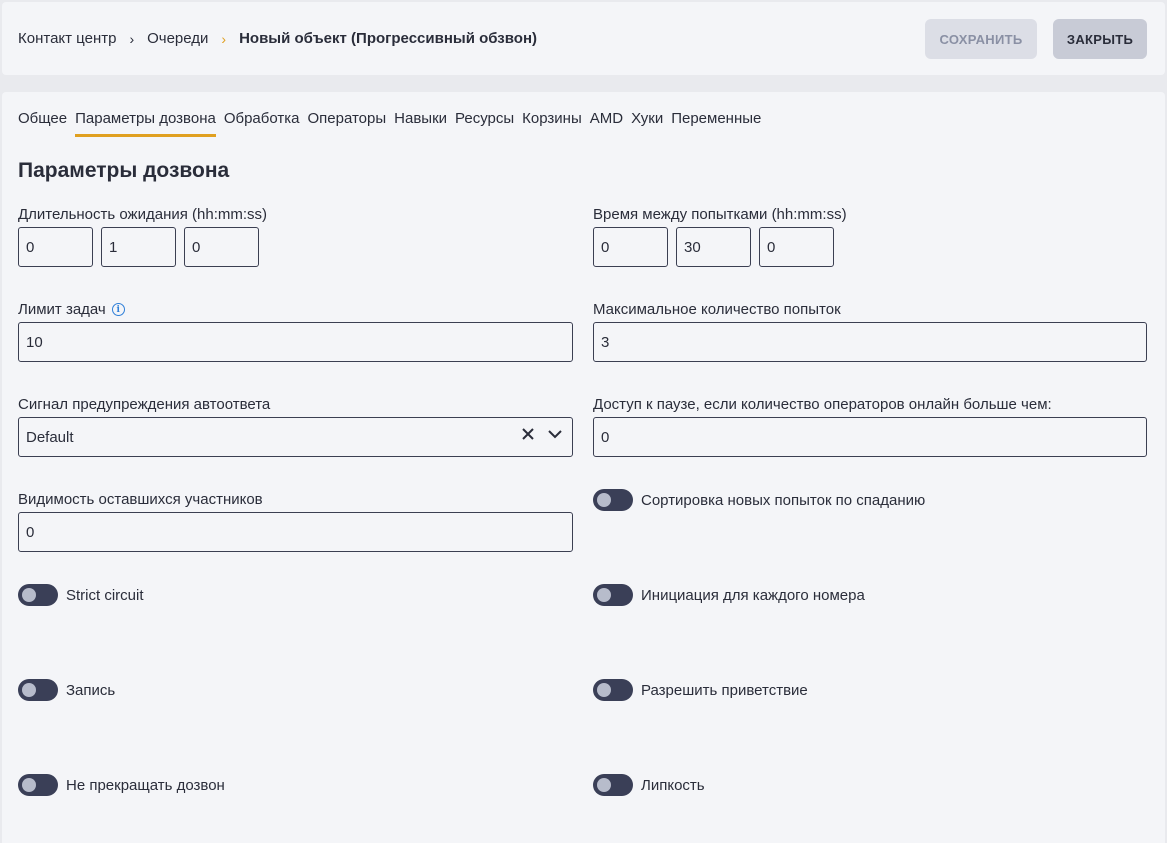 This screenshot has height=843, width=1167. What do you see at coordinates (62, 309) in the screenshot?
I see `task-limit-label-text: Лимит задач` at bounding box center [62, 309].